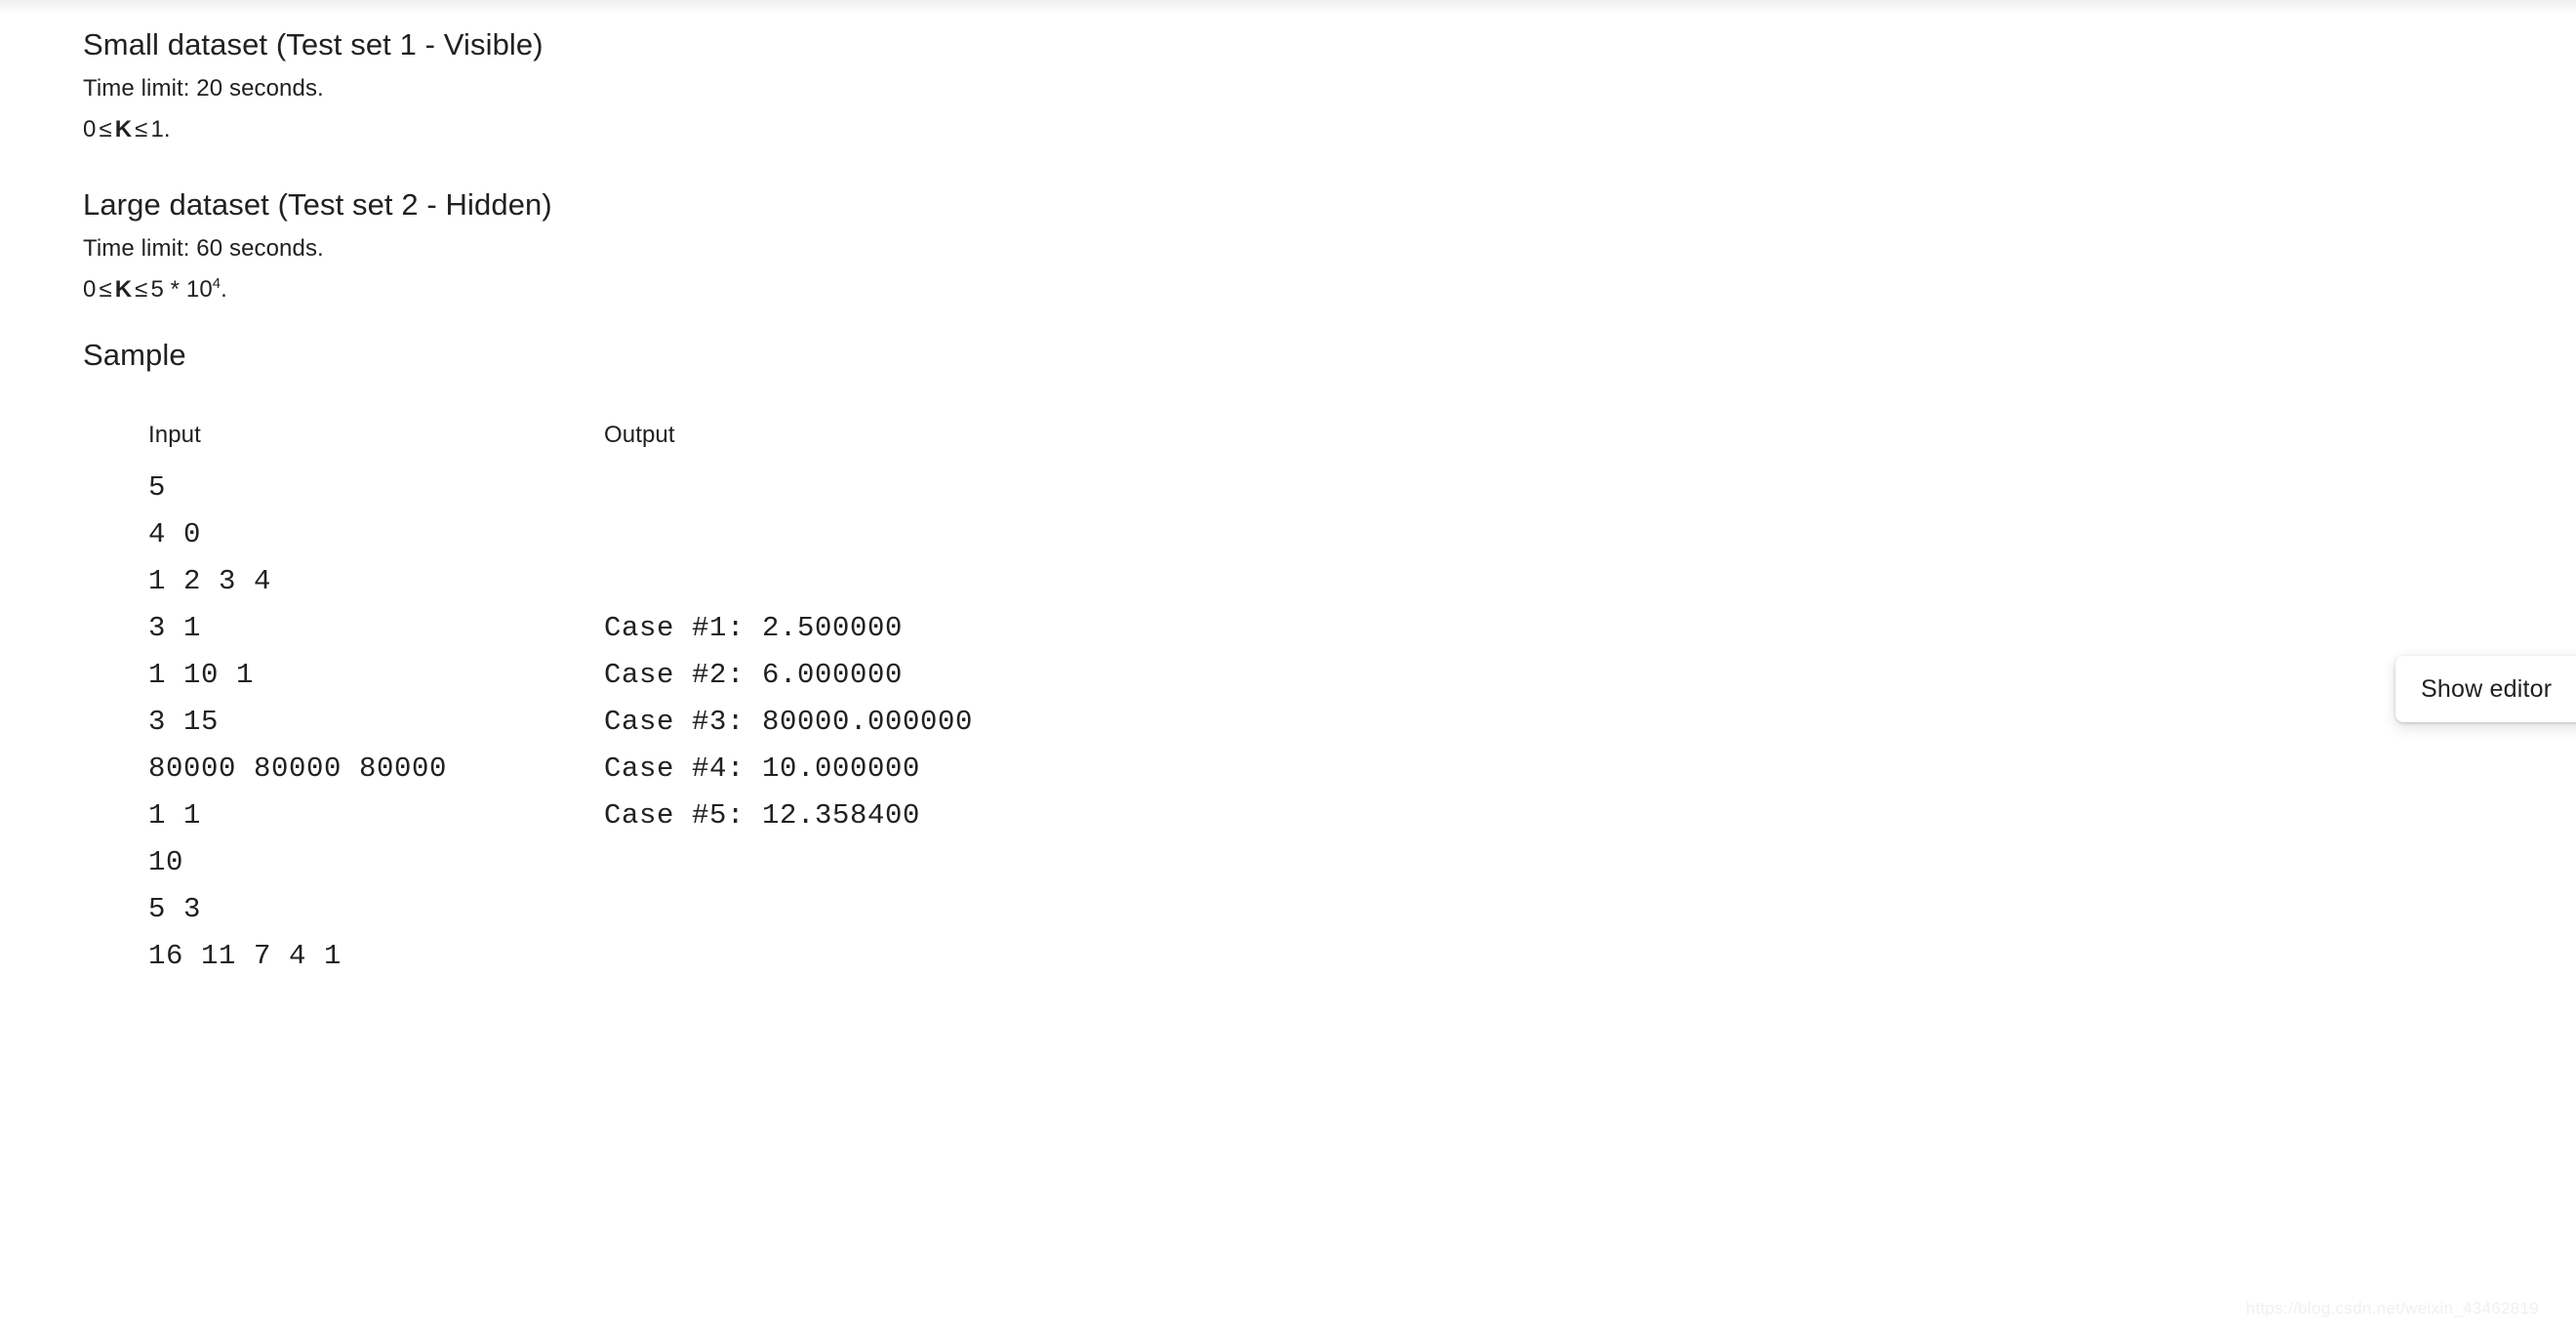  What do you see at coordinates (90, 129) in the screenshot?
I see `small-constraint-lower: 0` at bounding box center [90, 129].